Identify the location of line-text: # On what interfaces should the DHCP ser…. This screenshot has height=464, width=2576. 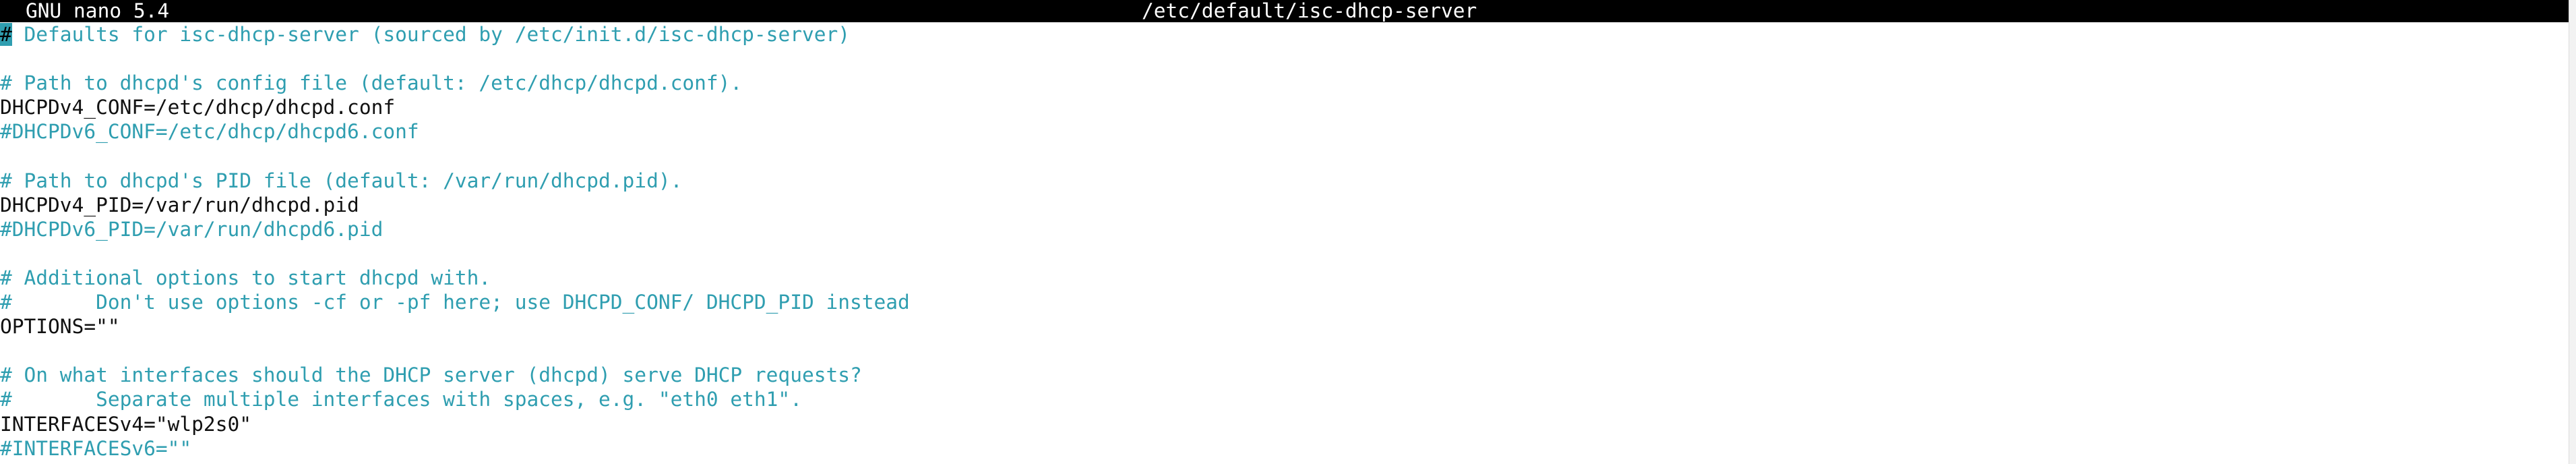
(431, 376).